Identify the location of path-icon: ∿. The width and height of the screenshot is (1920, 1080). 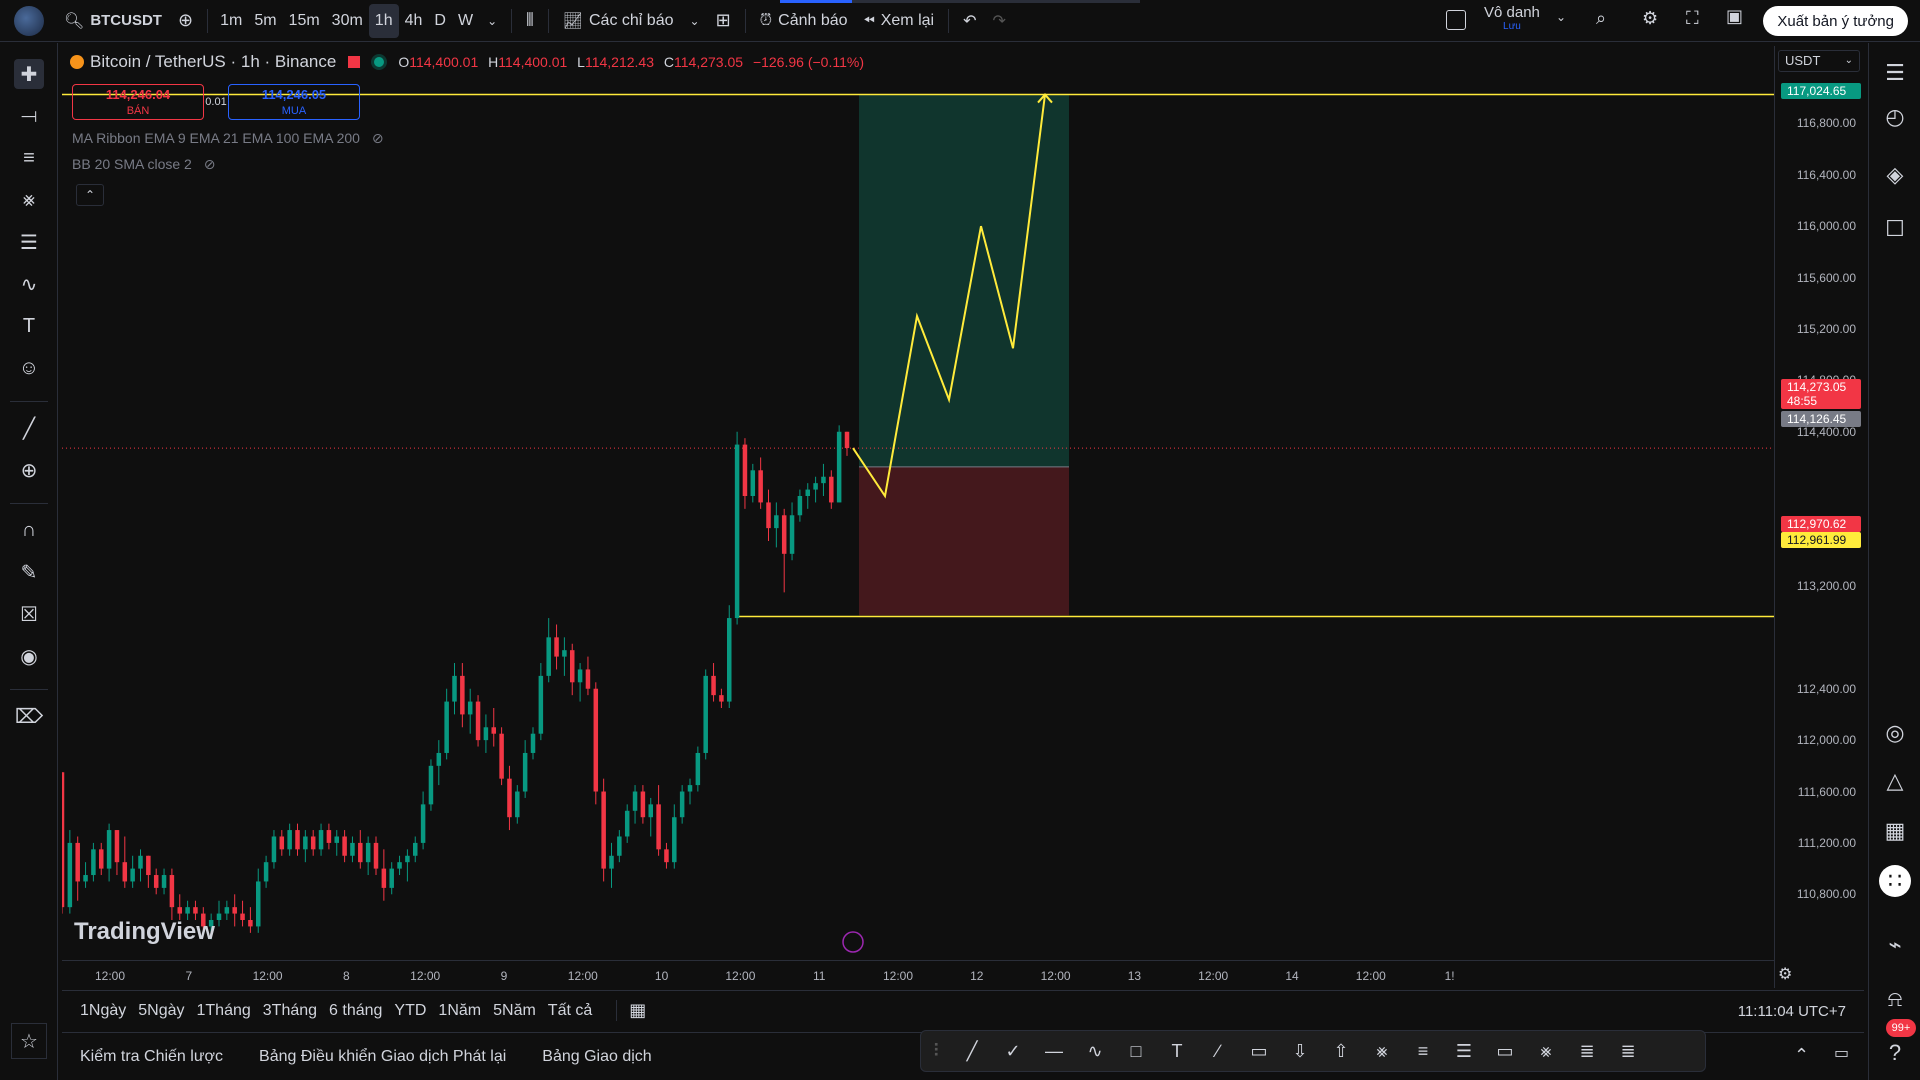
(1095, 1051).